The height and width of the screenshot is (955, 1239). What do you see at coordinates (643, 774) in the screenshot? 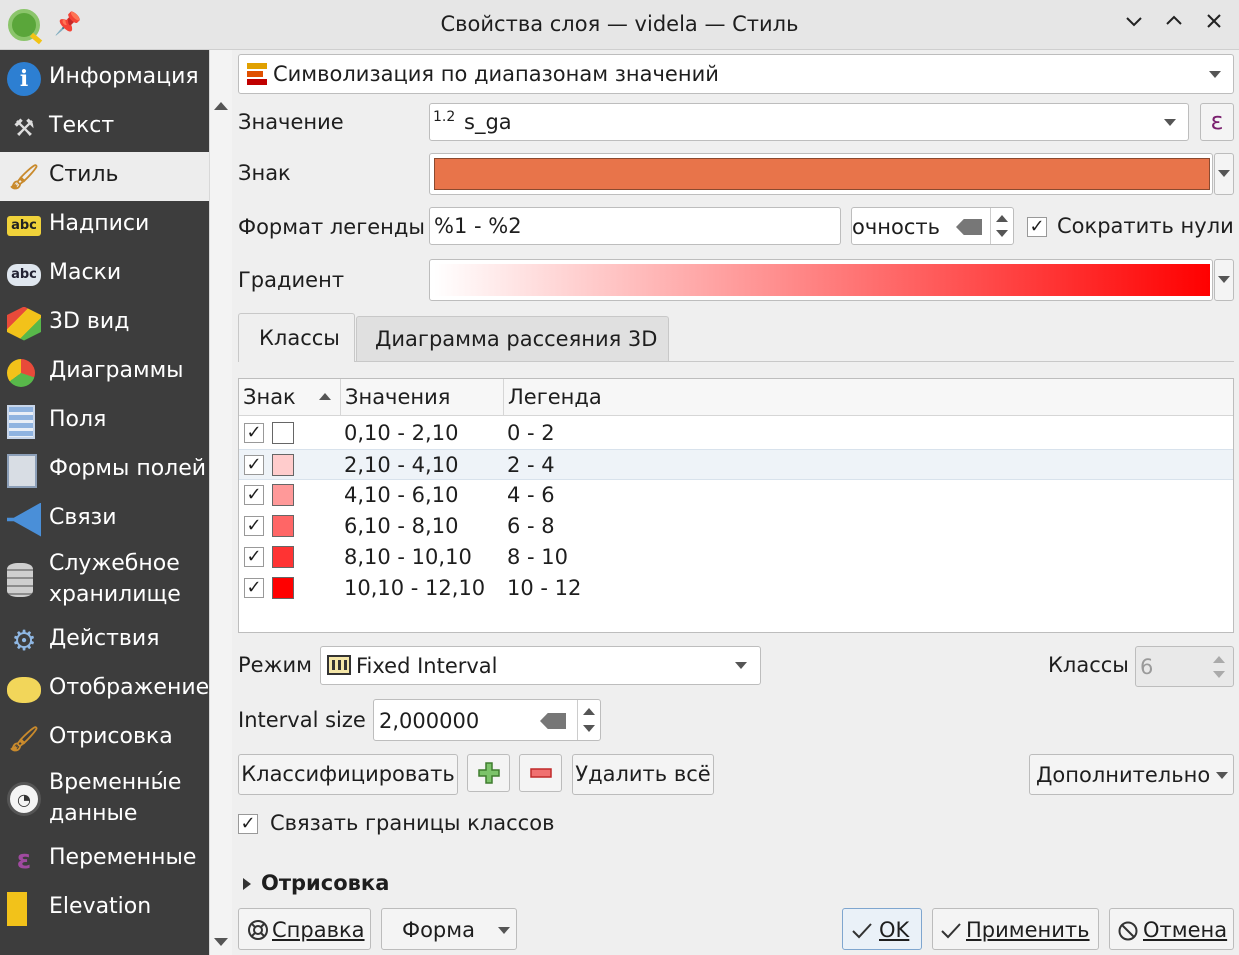
I see `delete-all-button: Удалить всё` at bounding box center [643, 774].